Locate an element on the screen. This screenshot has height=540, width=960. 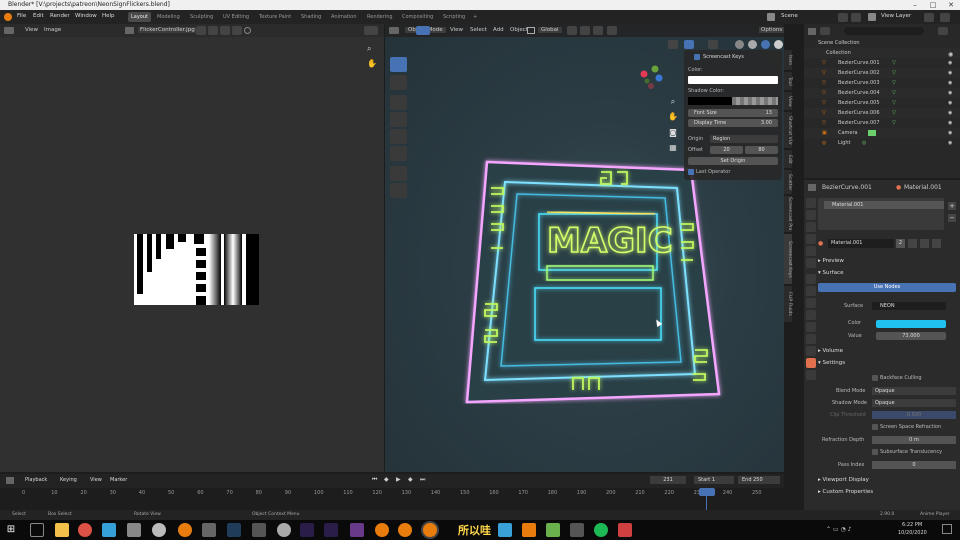
set-origin-button: Set Origin is located at coordinates (733, 161).